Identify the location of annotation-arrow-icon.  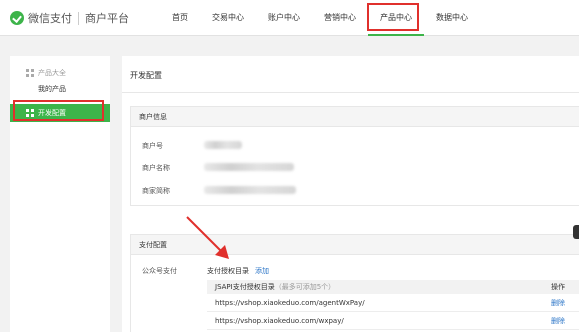
(207, 237).